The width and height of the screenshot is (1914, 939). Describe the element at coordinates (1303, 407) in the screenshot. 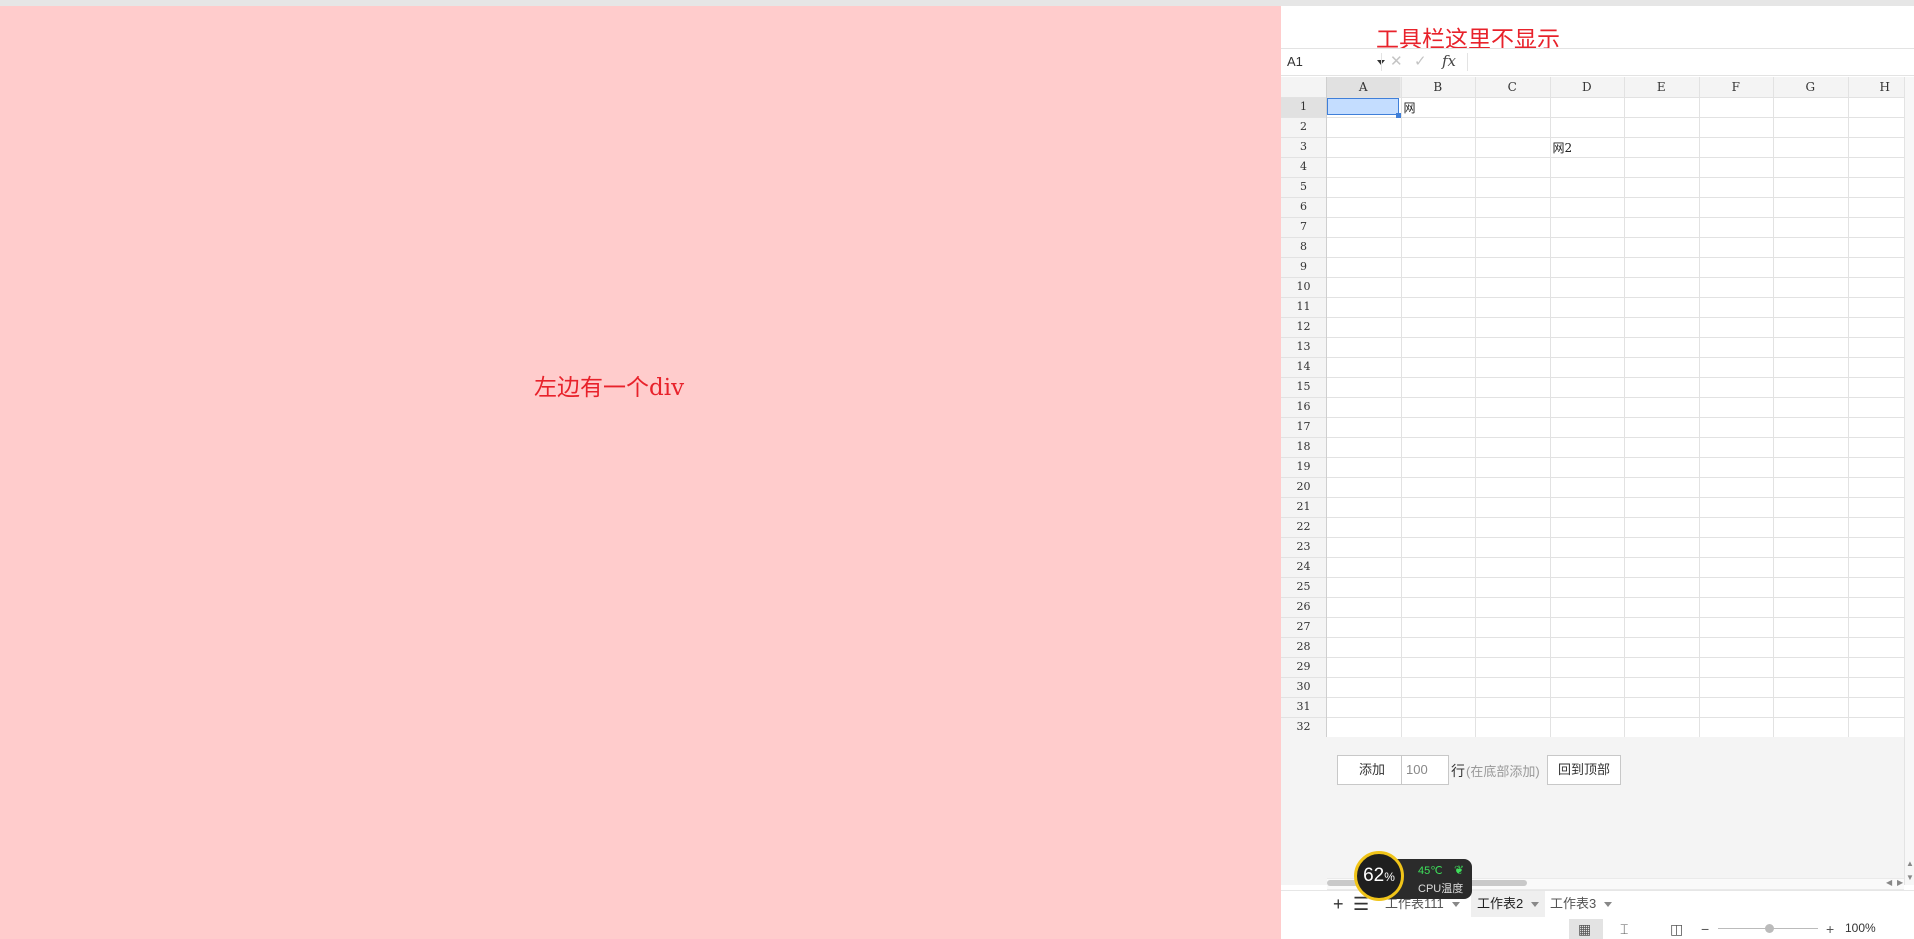

I see `row-header-16: 16` at that location.